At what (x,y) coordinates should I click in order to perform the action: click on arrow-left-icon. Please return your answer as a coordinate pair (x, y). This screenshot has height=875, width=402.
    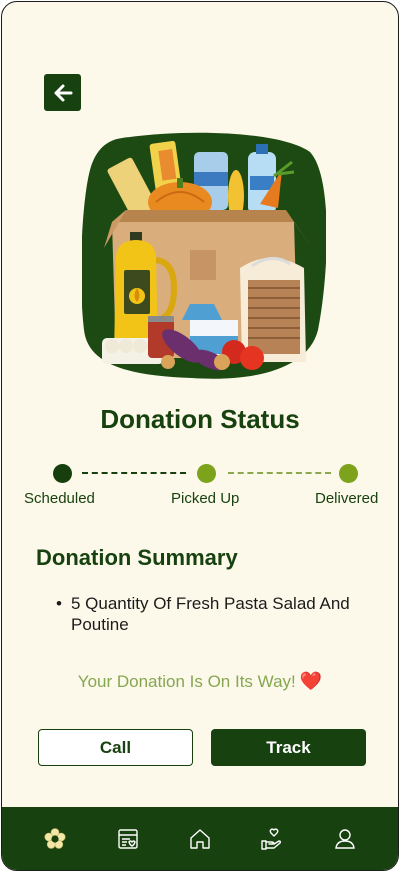
    Looking at the image, I should click on (63, 92).